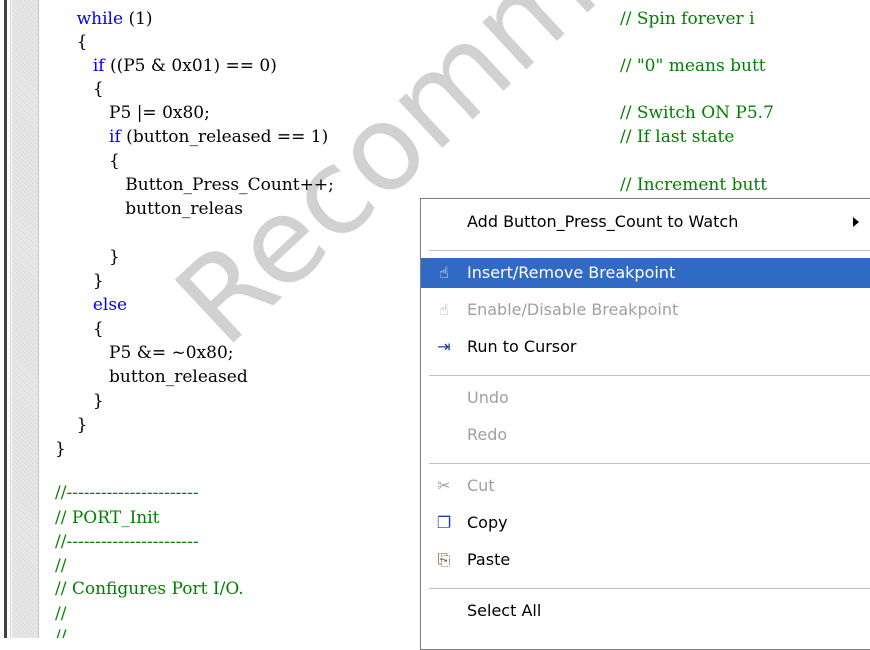 The height and width of the screenshot is (650, 870). What do you see at coordinates (190, 66) in the screenshot?
I see `code-text: ((P5 & 0x01) == 0)` at bounding box center [190, 66].